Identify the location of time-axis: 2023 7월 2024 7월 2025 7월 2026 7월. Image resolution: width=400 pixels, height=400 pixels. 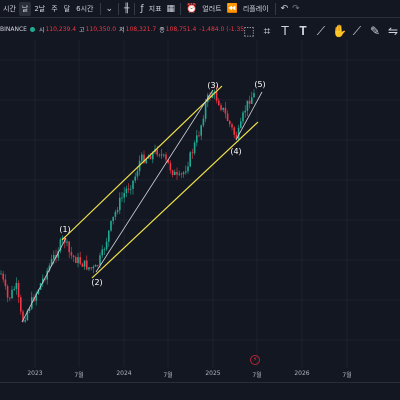
(200, 374).